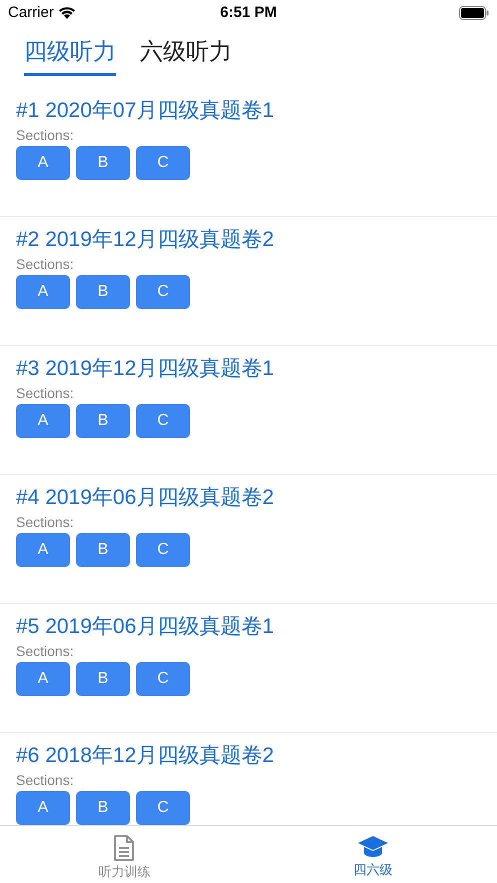 The width and height of the screenshot is (497, 883). Describe the element at coordinates (145, 111) in the screenshot. I see `paper-title: #1 2020年07月四级真题卷1` at that location.